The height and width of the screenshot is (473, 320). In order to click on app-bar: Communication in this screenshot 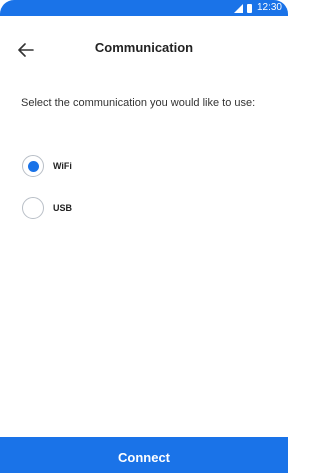, I will do `click(144, 50)`.